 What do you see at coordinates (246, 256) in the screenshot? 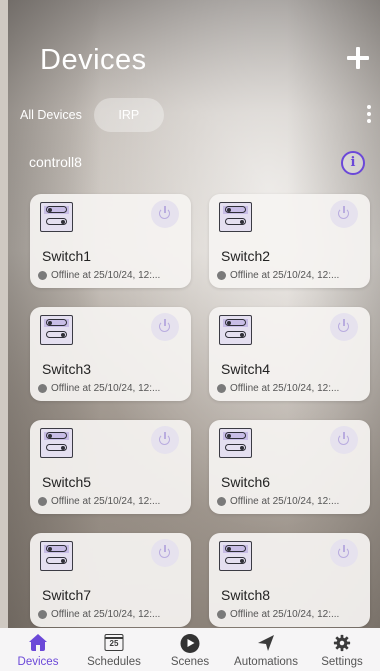
I see `device-name: Switch2` at bounding box center [246, 256].